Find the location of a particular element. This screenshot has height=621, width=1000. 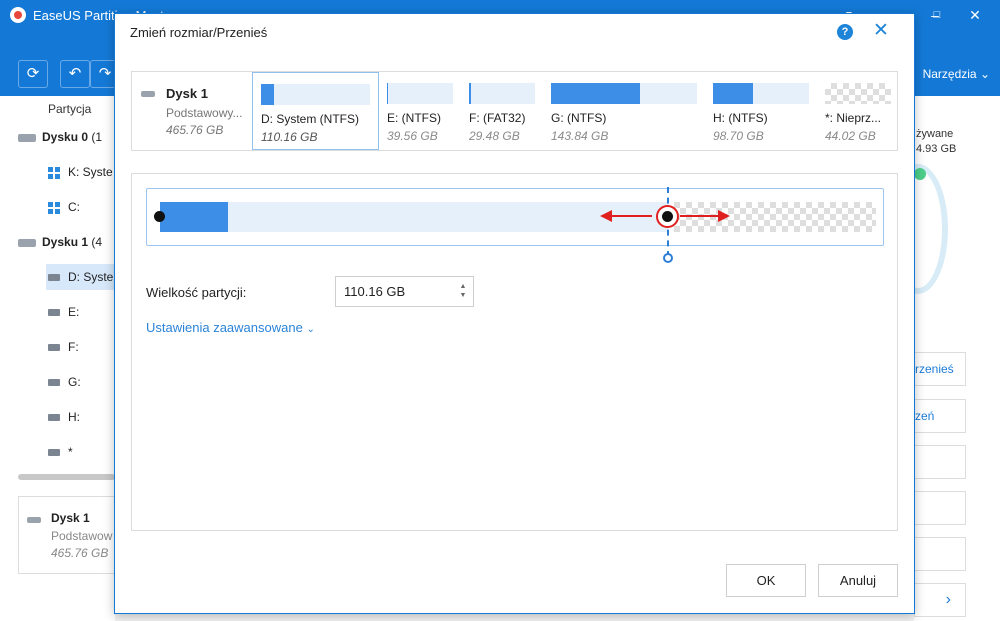

partition-h: H: (NTFS) 98.70 GB is located at coordinates (761, 111).